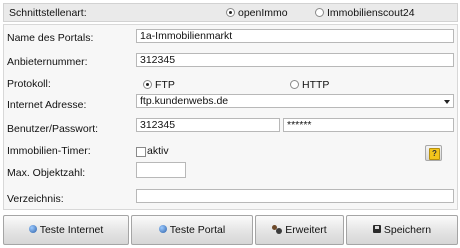  I want to click on radio-ftp: FTP, so click(159, 85).